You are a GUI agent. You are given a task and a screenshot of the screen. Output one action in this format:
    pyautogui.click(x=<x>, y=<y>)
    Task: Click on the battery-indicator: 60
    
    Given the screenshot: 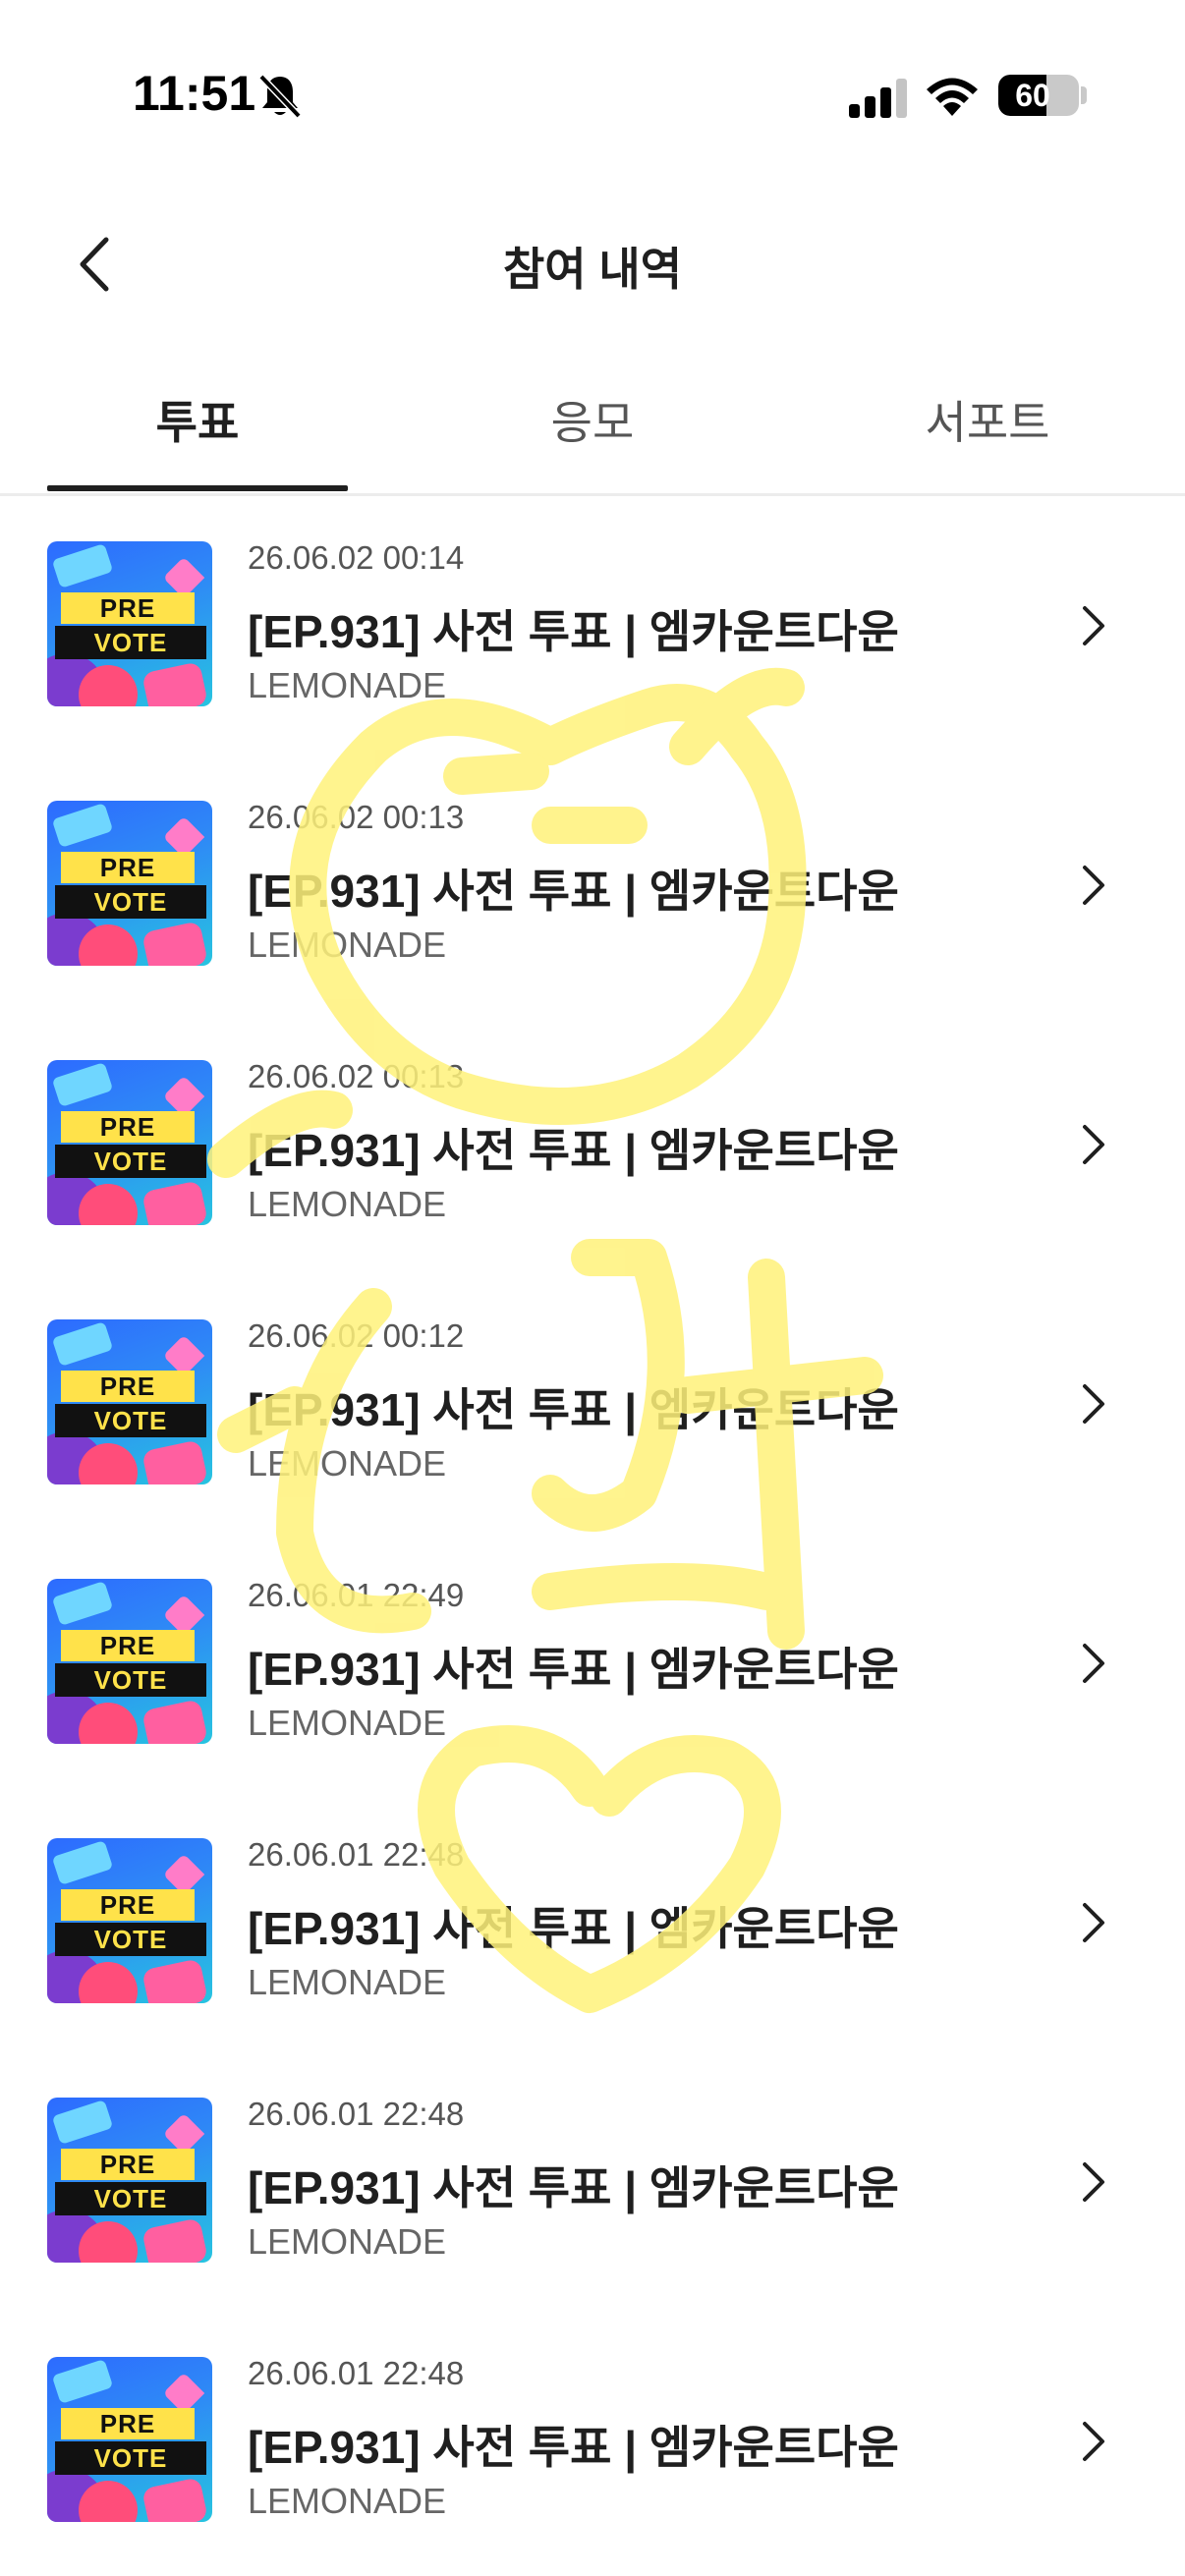 What is the action you would take?
    pyautogui.click(x=1038, y=95)
    